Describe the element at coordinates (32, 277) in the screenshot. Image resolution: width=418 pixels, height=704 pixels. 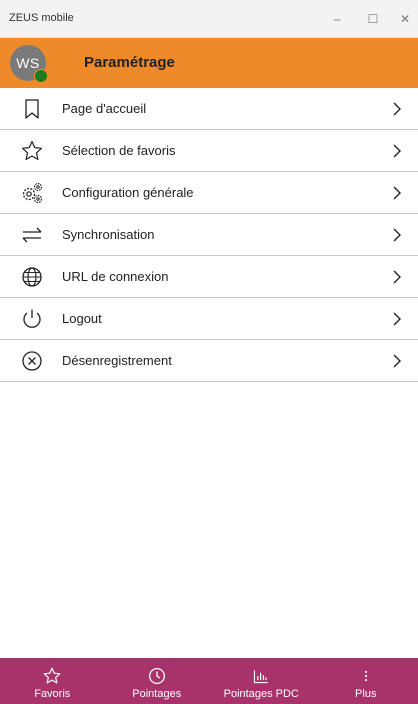
I see `globe-icon` at that location.